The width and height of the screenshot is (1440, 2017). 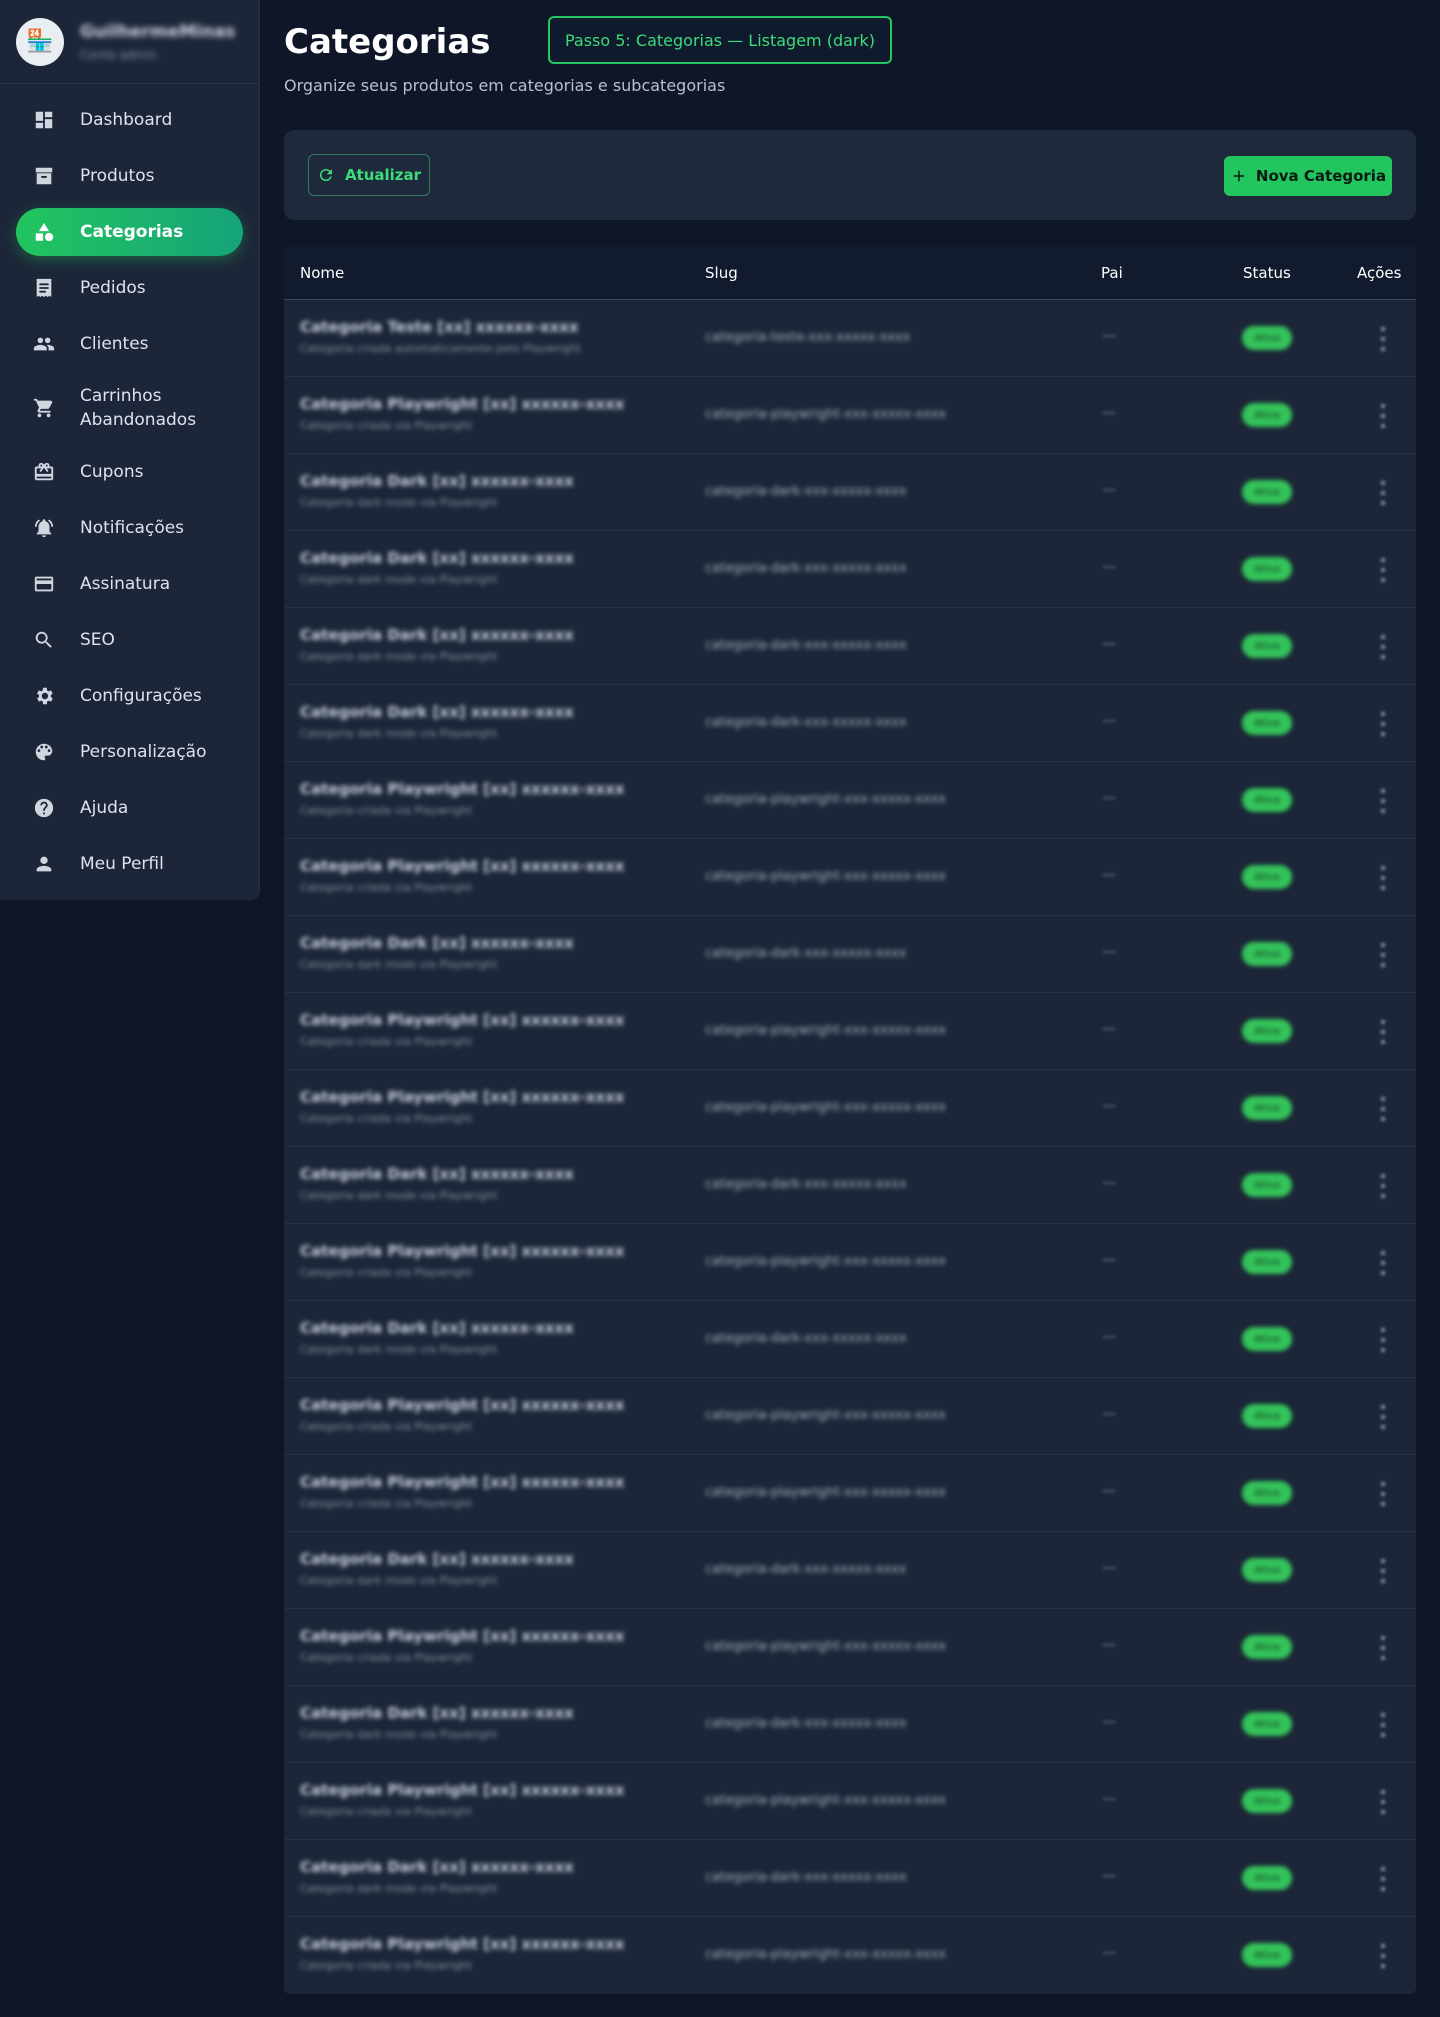 I want to click on refresh-label: Atualizar, so click(x=383, y=175).